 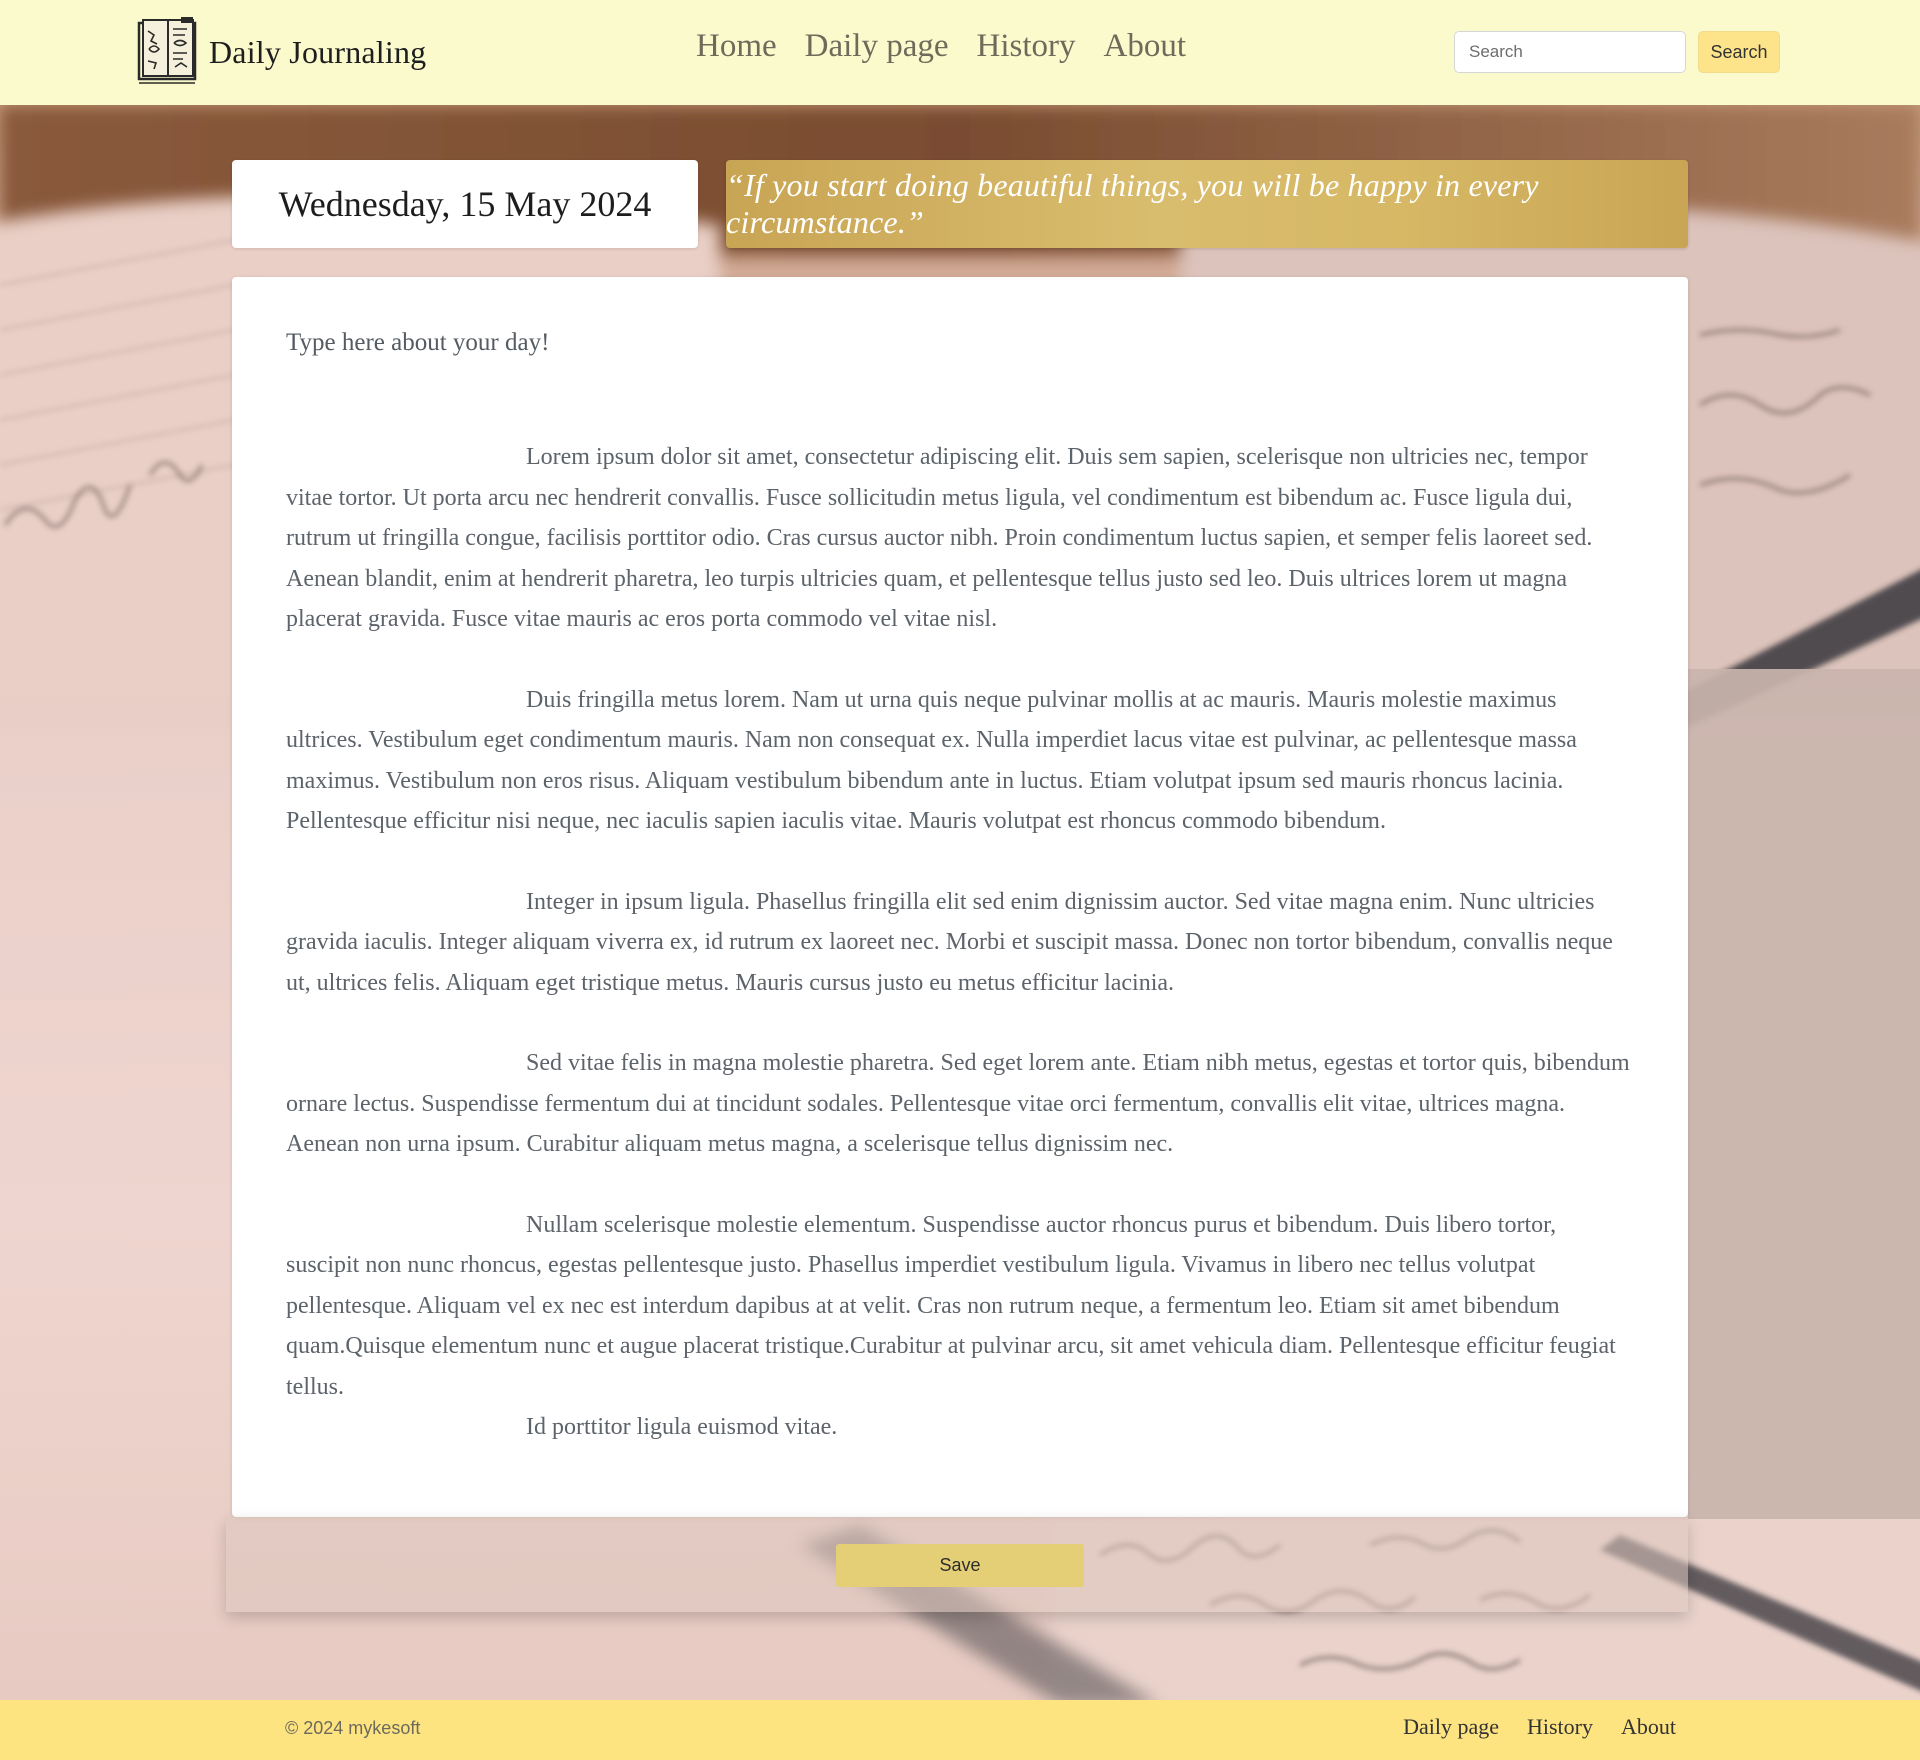 I want to click on date-card: Wednesday, 15 May 2024, so click(x=465, y=204).